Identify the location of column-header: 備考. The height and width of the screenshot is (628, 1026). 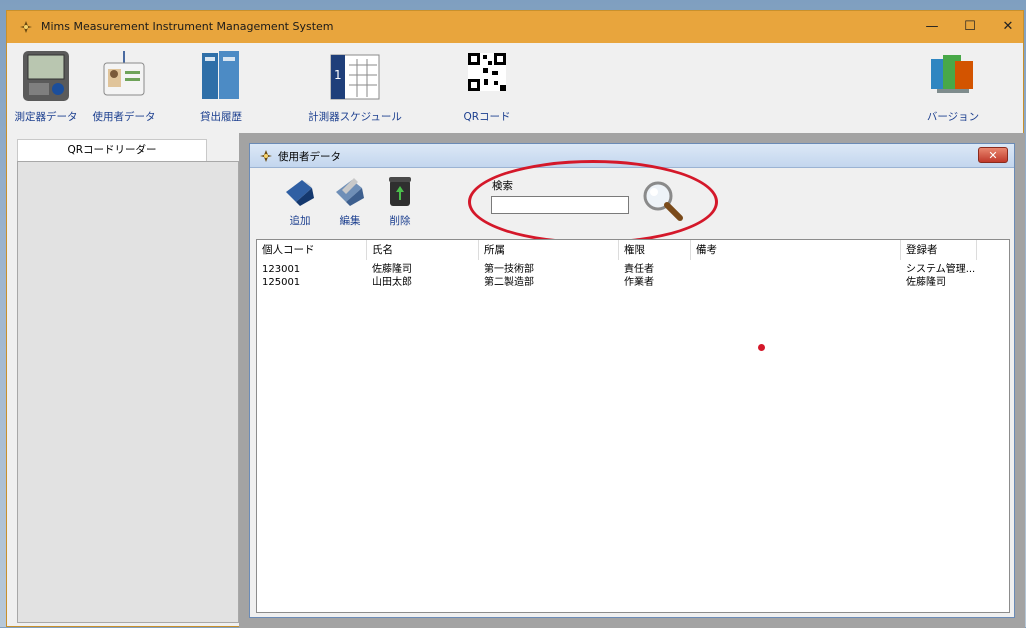
(796, 250).